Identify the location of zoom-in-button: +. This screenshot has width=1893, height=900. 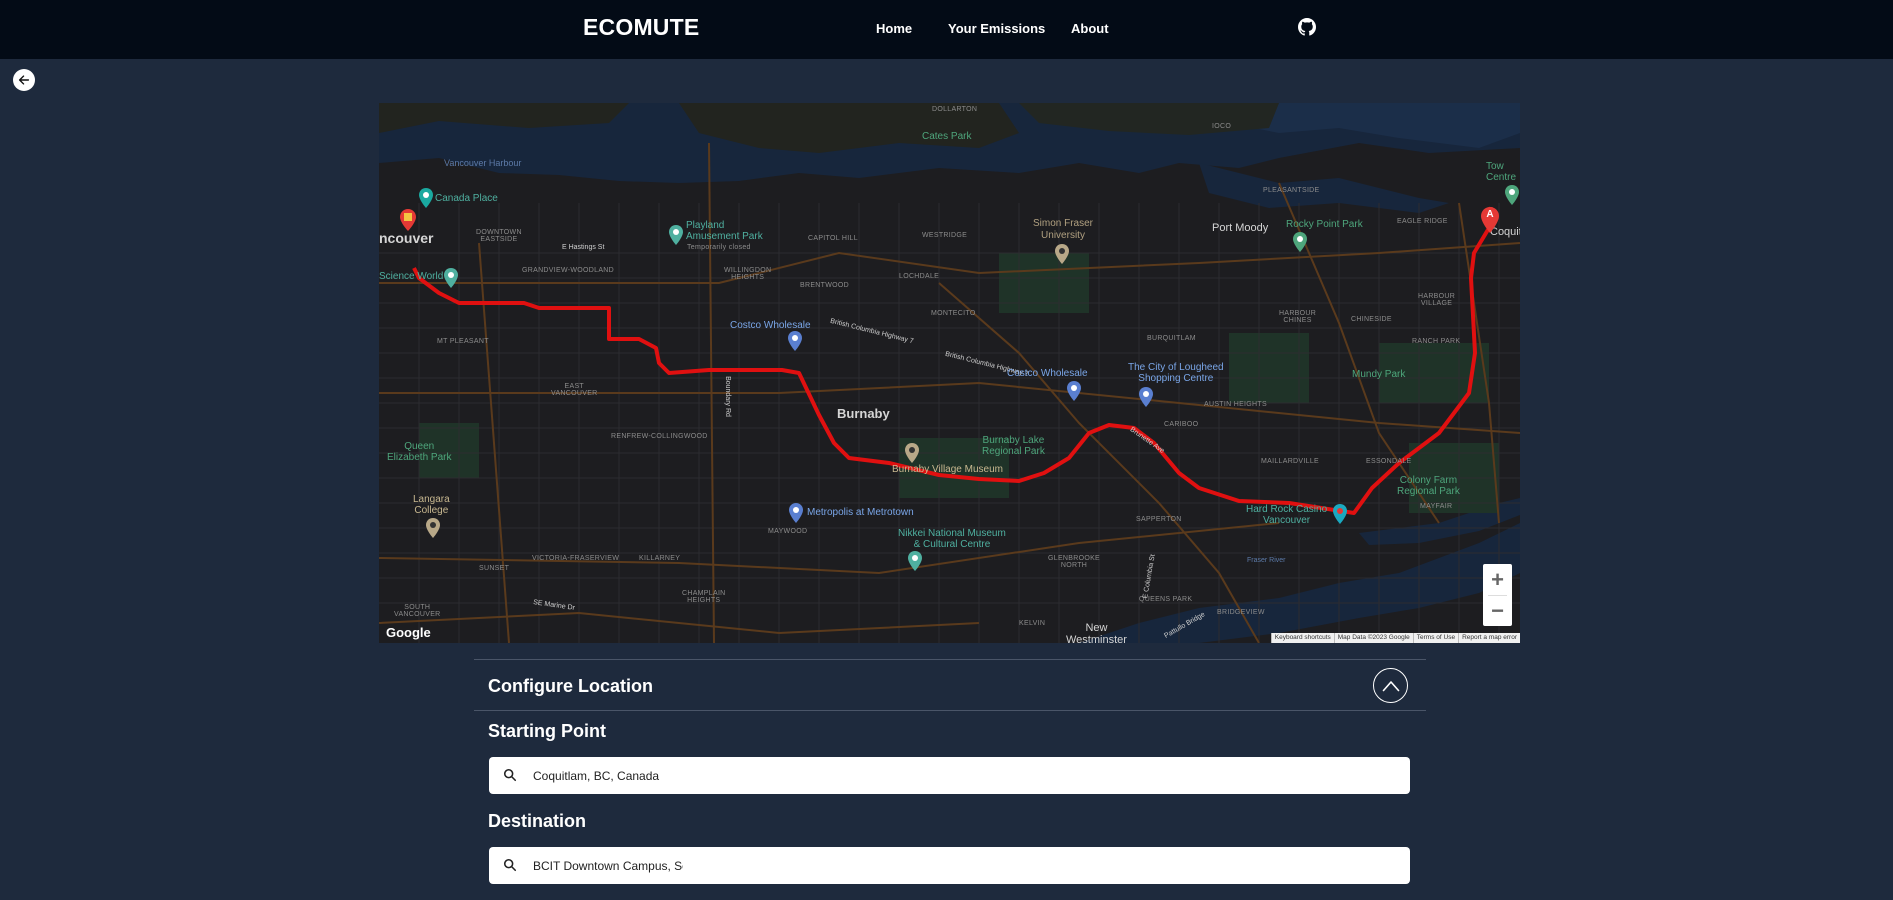
(1497, 579).